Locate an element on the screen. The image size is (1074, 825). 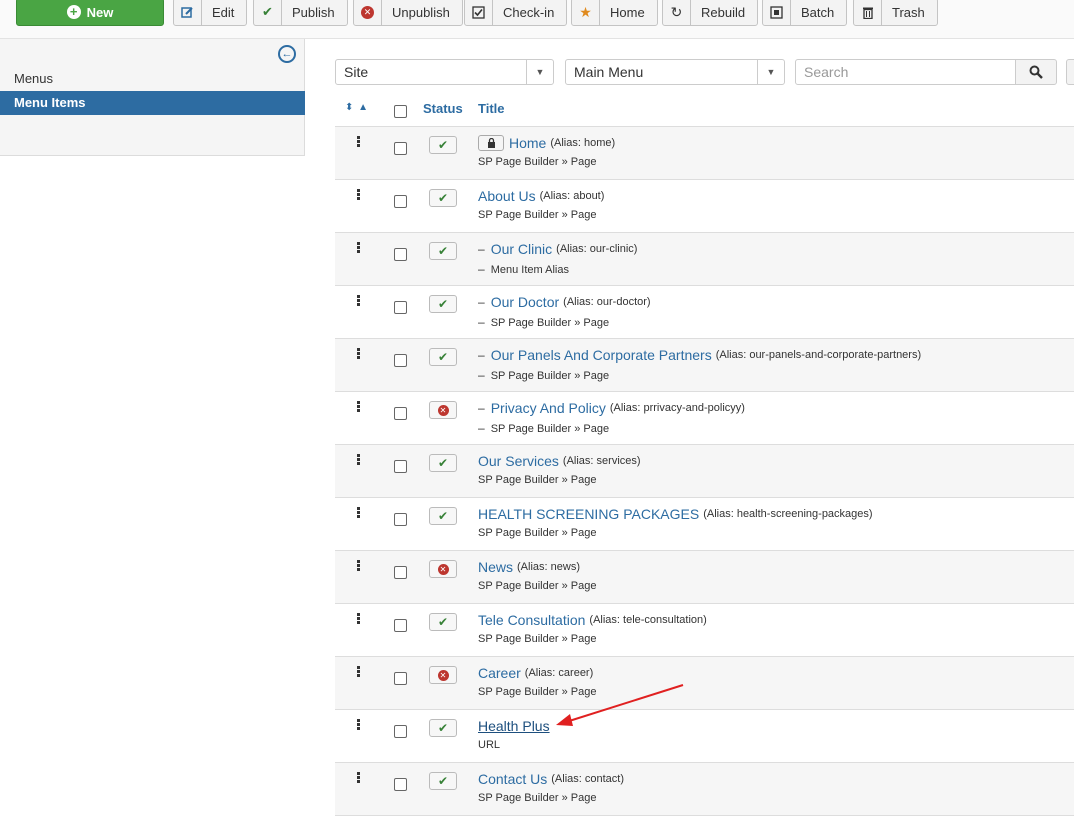
select-all-checkbox is located at coordinates (400, 111).